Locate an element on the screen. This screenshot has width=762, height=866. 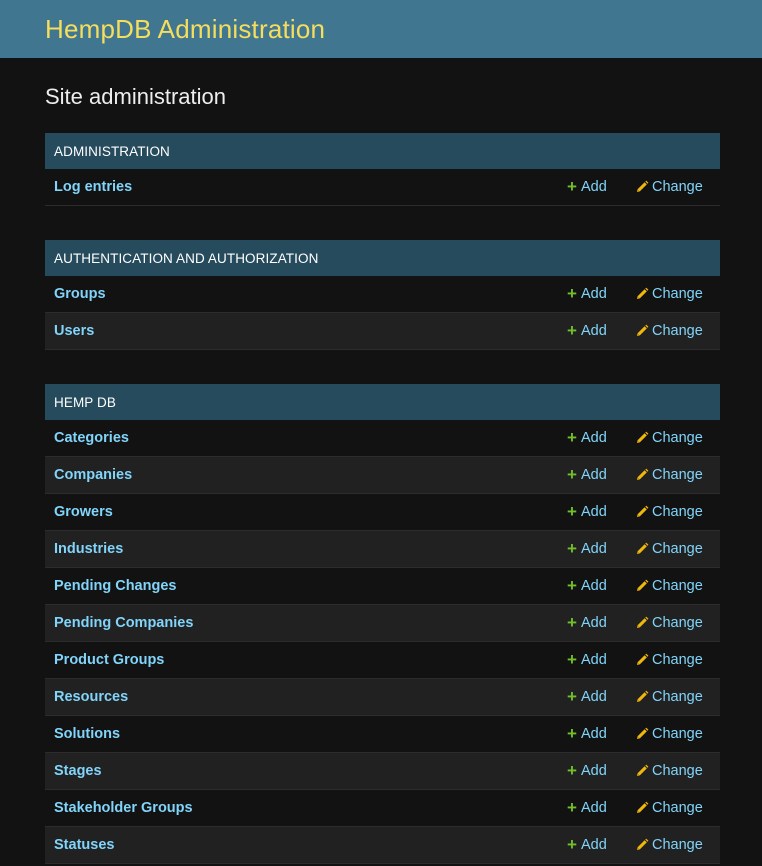
model-row-resources: Resources + Add Change is located at coordinates (382, 697).